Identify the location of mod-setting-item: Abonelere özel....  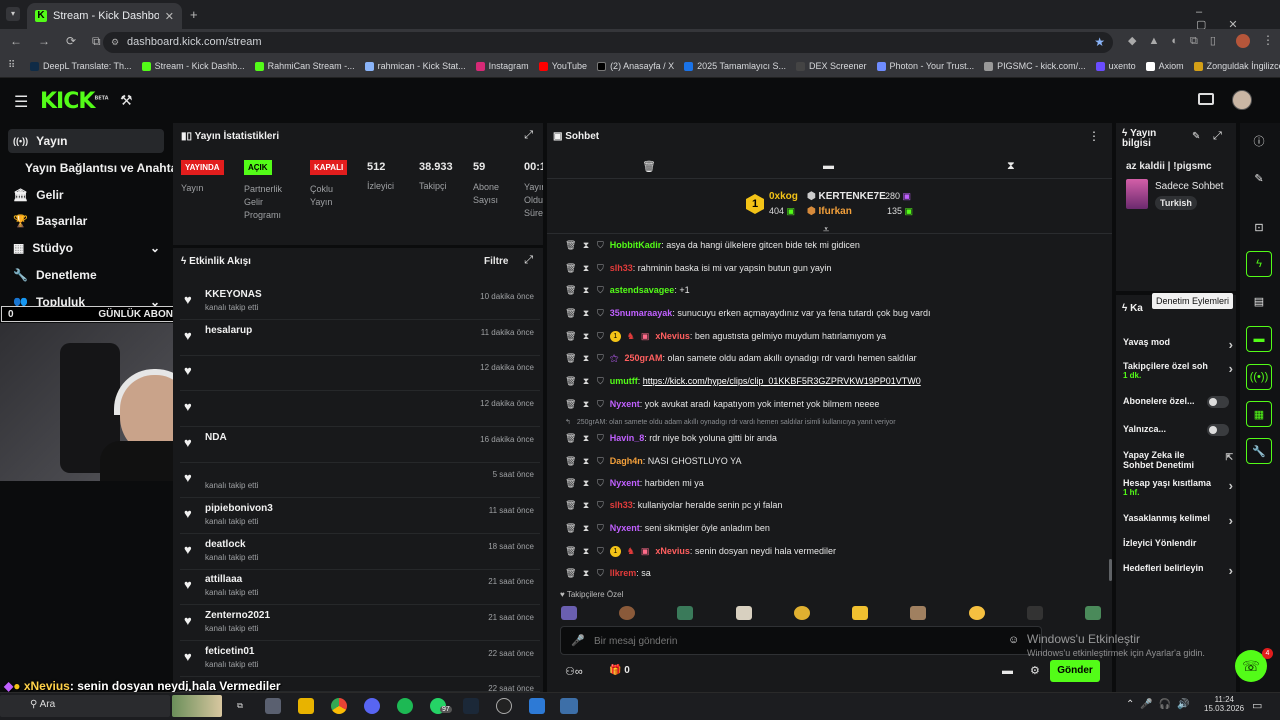
(1178, 408).